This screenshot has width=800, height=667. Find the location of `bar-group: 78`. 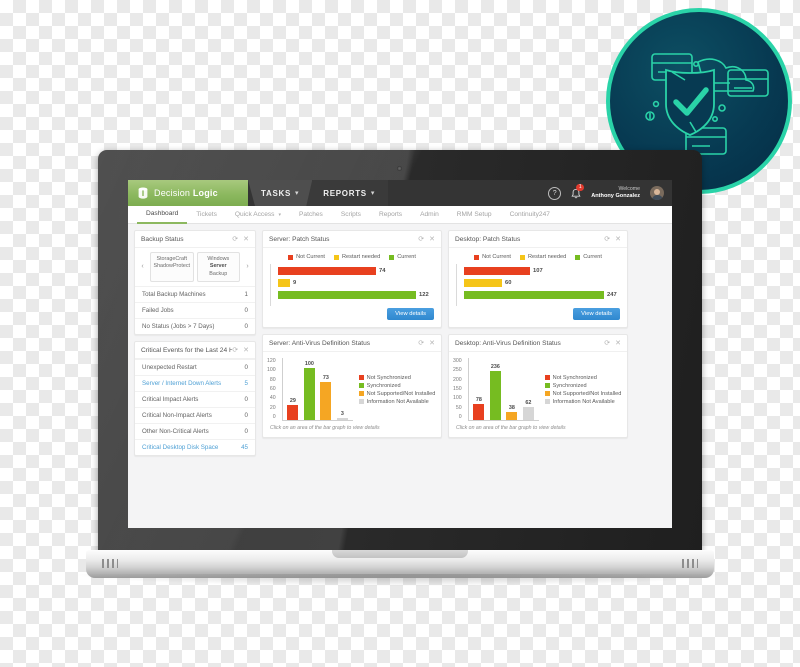

bar-group: 78 is located at coordinates (479, 389).